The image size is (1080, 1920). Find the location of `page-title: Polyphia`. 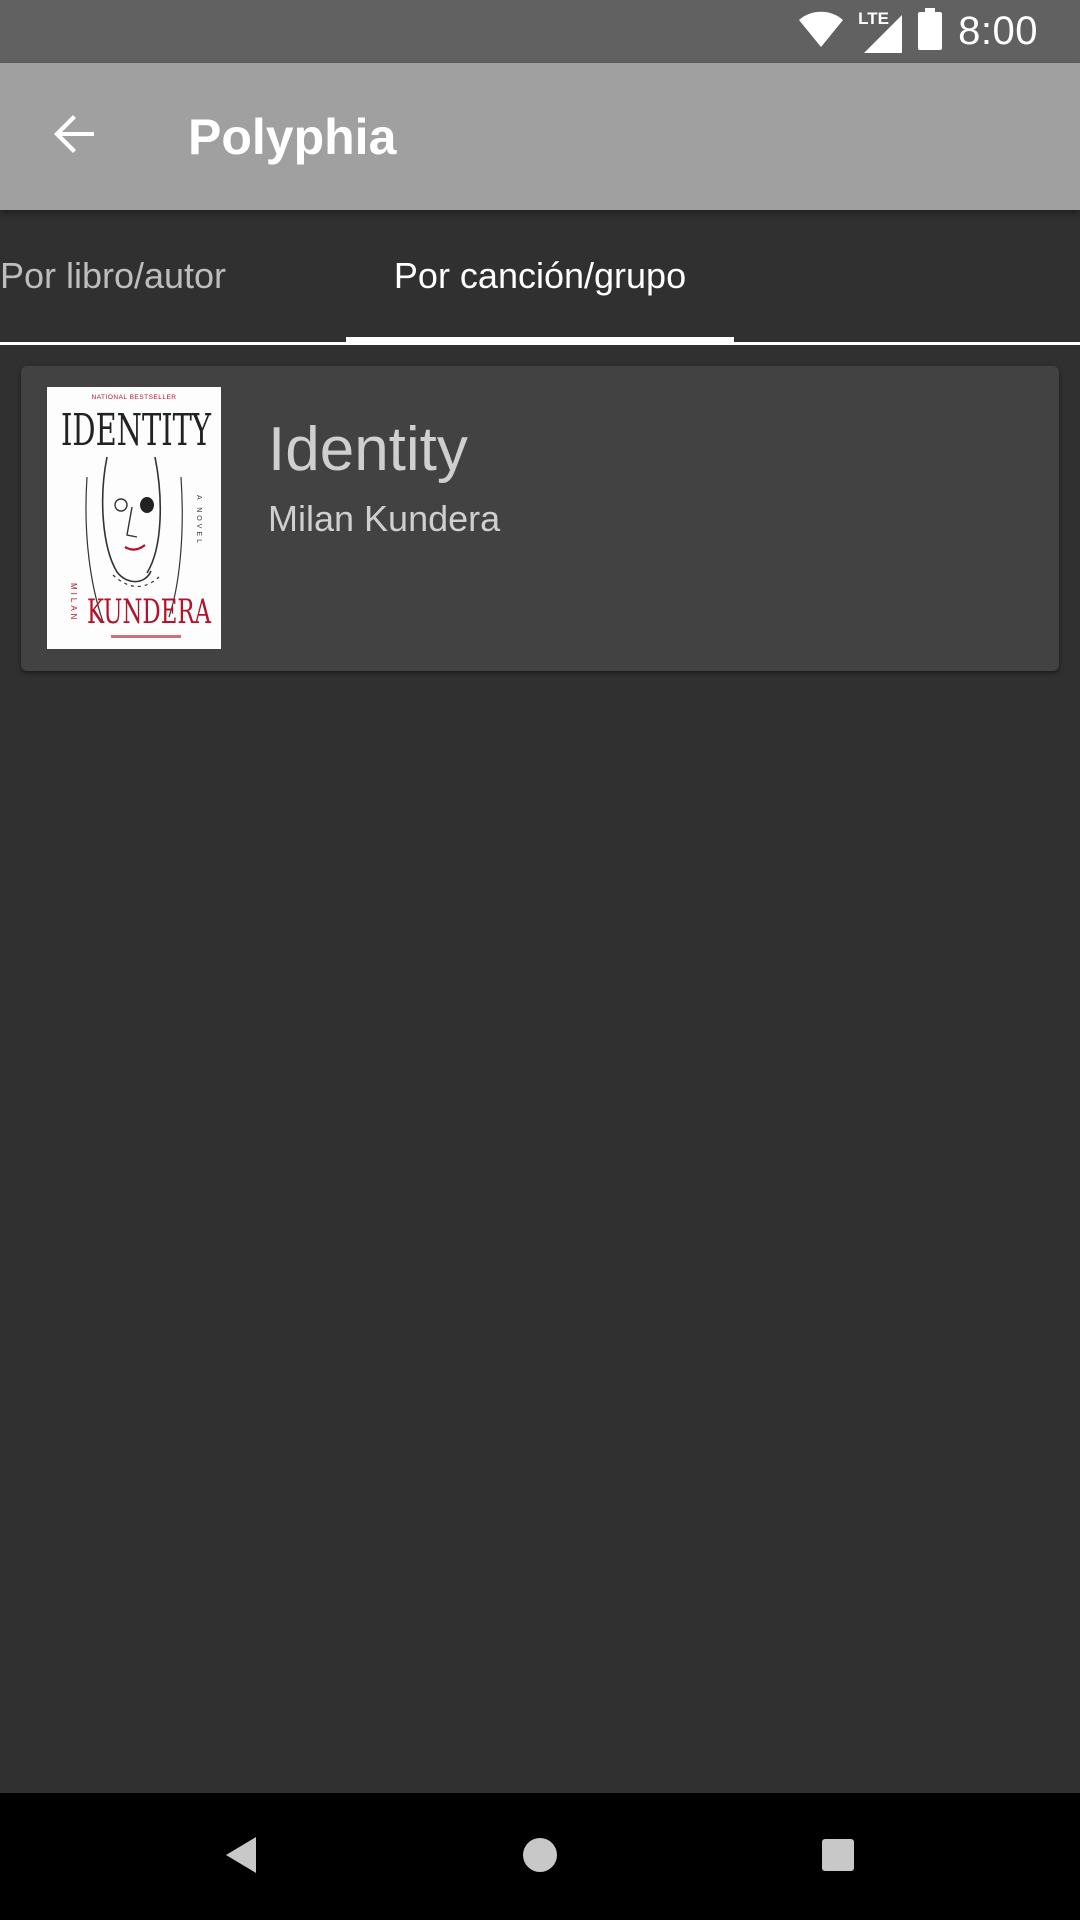

page-title: Polyphia is located at coordinates (292, 136).